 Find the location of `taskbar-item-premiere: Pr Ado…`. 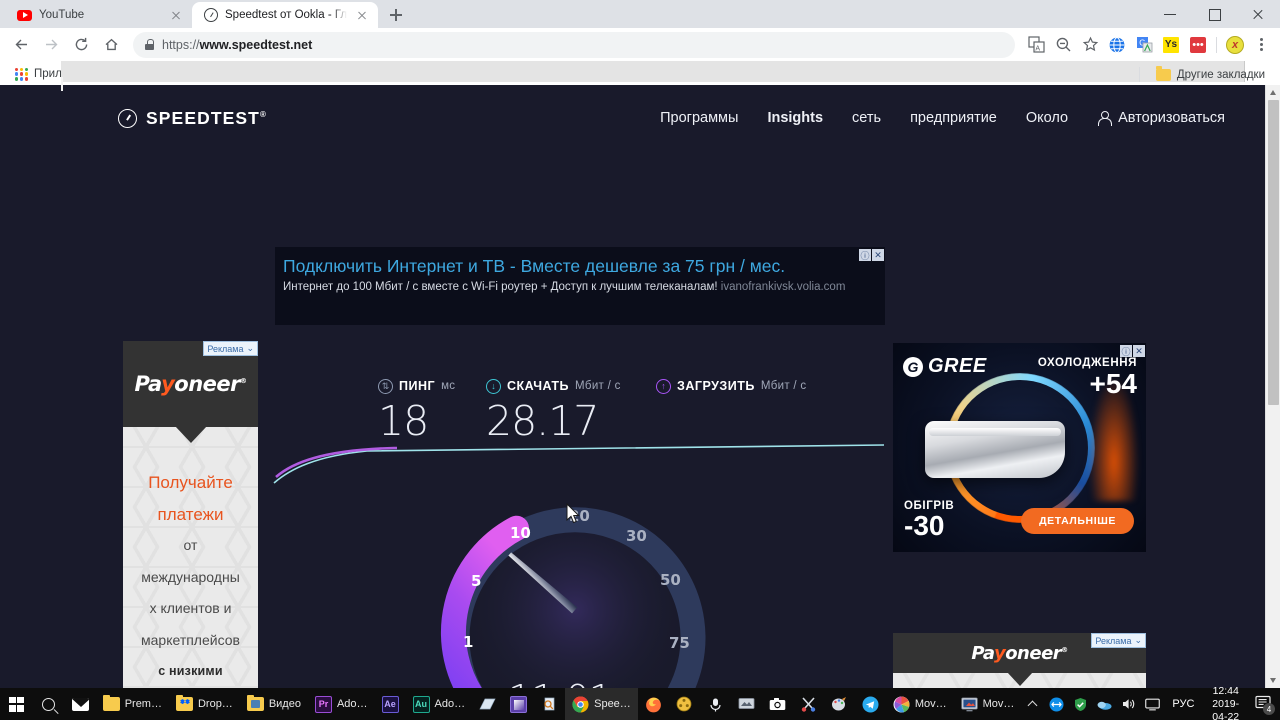

taskbar-item-premiere: Pr Ado… is located at coordinates (341, 704).